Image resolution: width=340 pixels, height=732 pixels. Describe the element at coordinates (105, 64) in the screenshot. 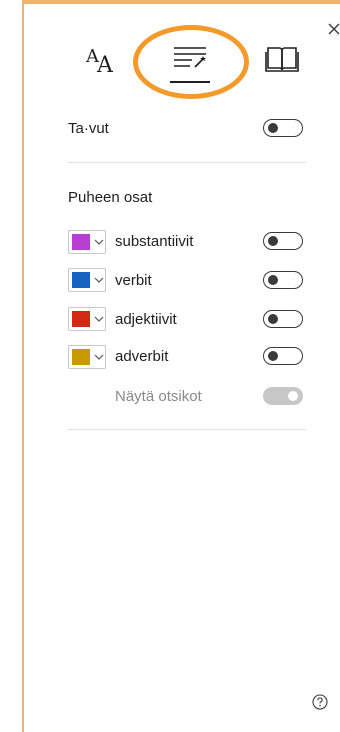

I see `svg-text: A` at that location.